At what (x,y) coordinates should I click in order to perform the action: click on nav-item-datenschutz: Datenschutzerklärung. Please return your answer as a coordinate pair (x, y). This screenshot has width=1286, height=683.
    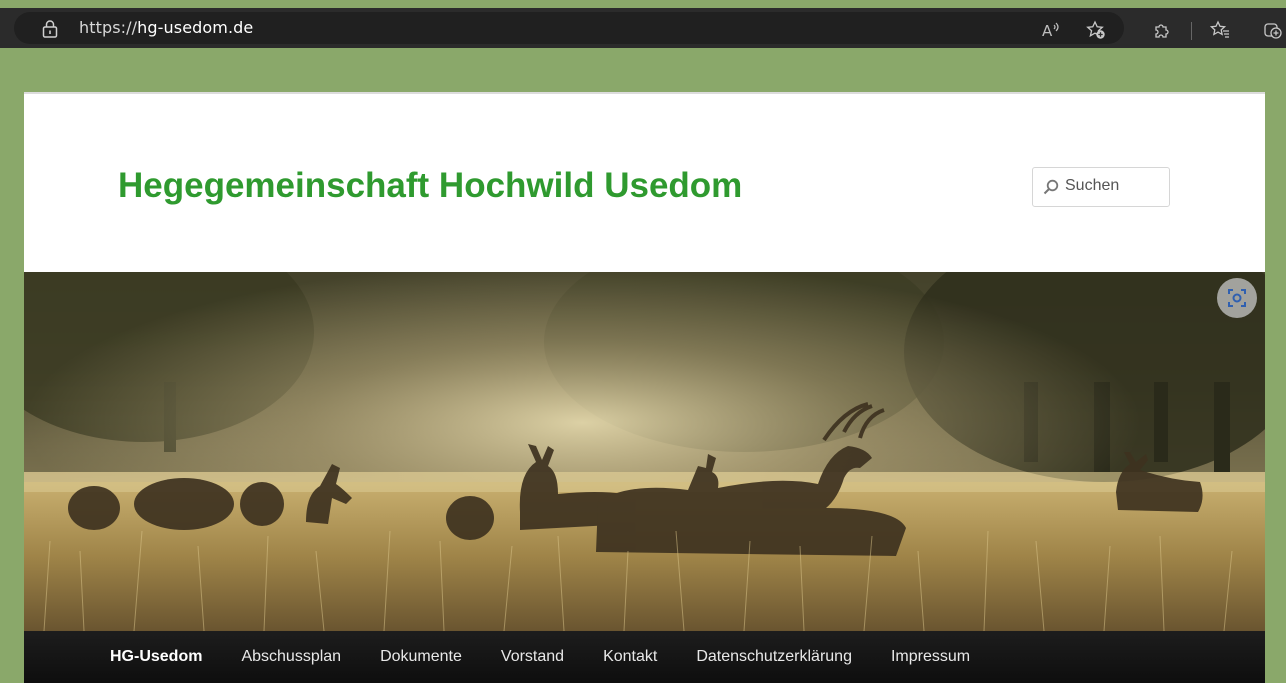
    Looking at the image, I should click on (774, 657).